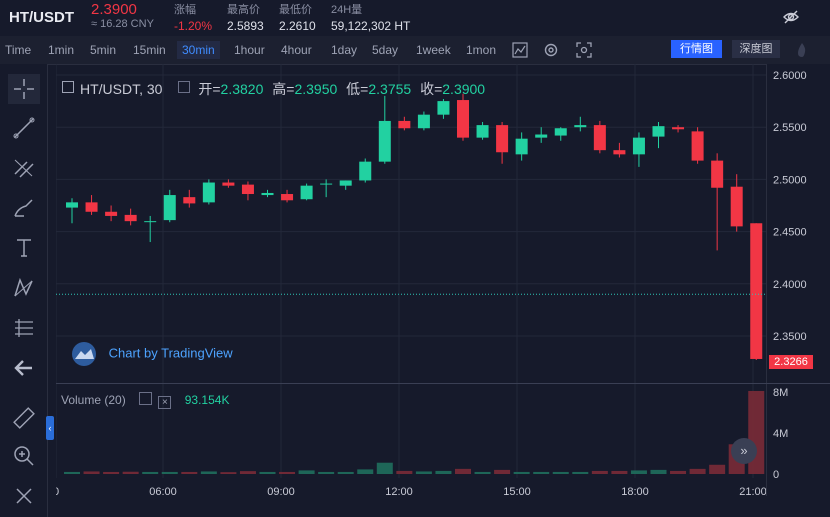  What do you see at coordinates (184, 87) in the screenshot?
I see `legend-settings-icon` at bounding box center [184, 87].